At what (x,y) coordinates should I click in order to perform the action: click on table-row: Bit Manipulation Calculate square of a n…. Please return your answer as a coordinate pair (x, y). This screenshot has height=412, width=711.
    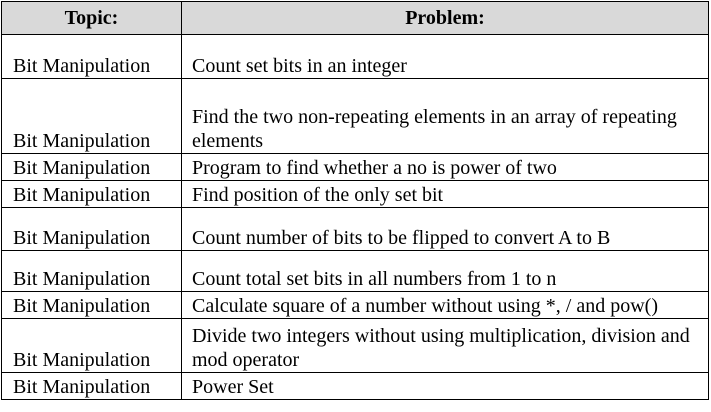
    Looking at the image, I should click on (355, 305).